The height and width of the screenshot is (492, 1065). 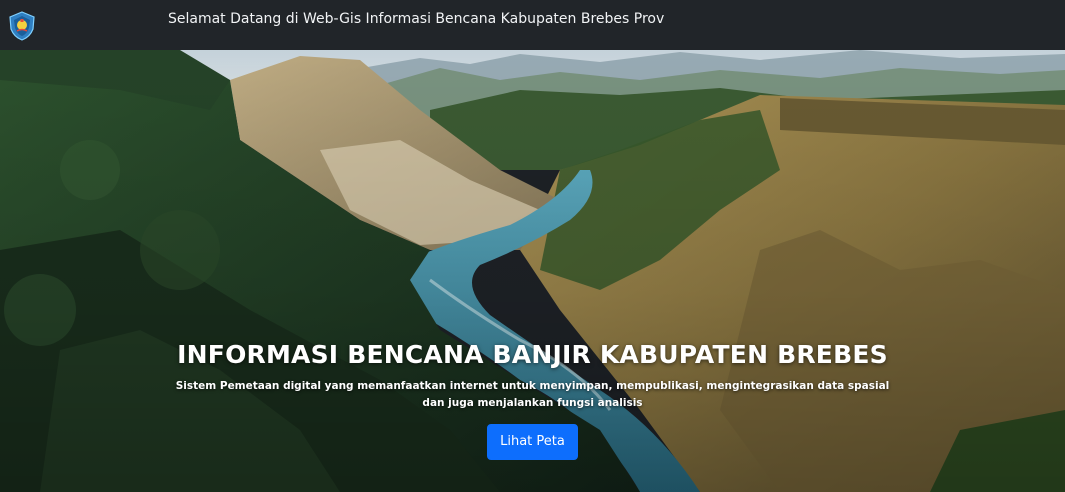 I want to click on view-map-button: Lihat Peta, so click(x=532, y=442).